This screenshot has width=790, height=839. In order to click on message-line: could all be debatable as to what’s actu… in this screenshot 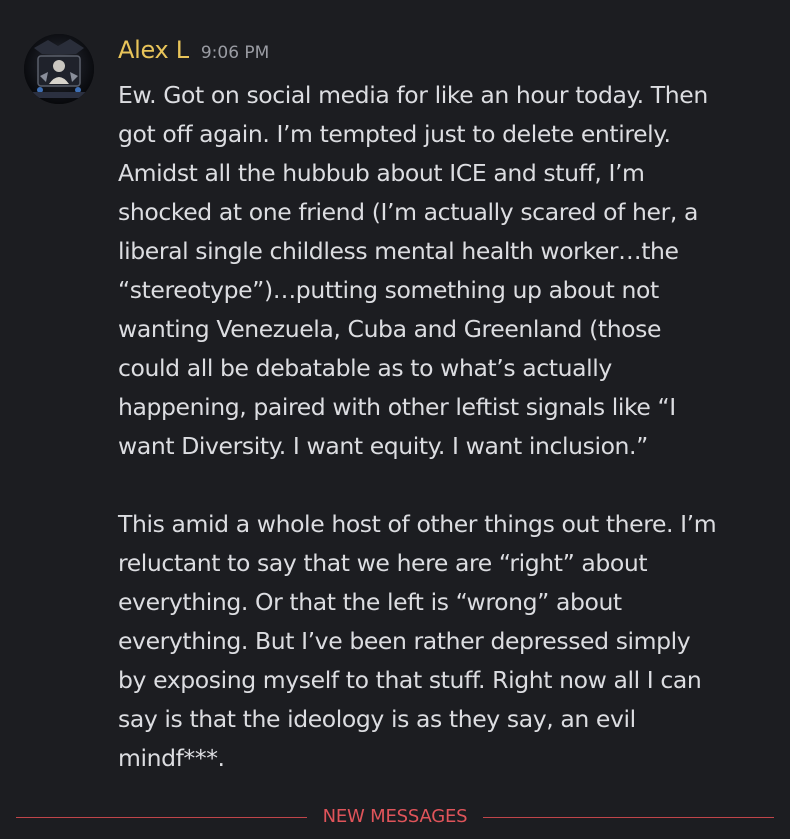, I will do `click(365, 368)`.